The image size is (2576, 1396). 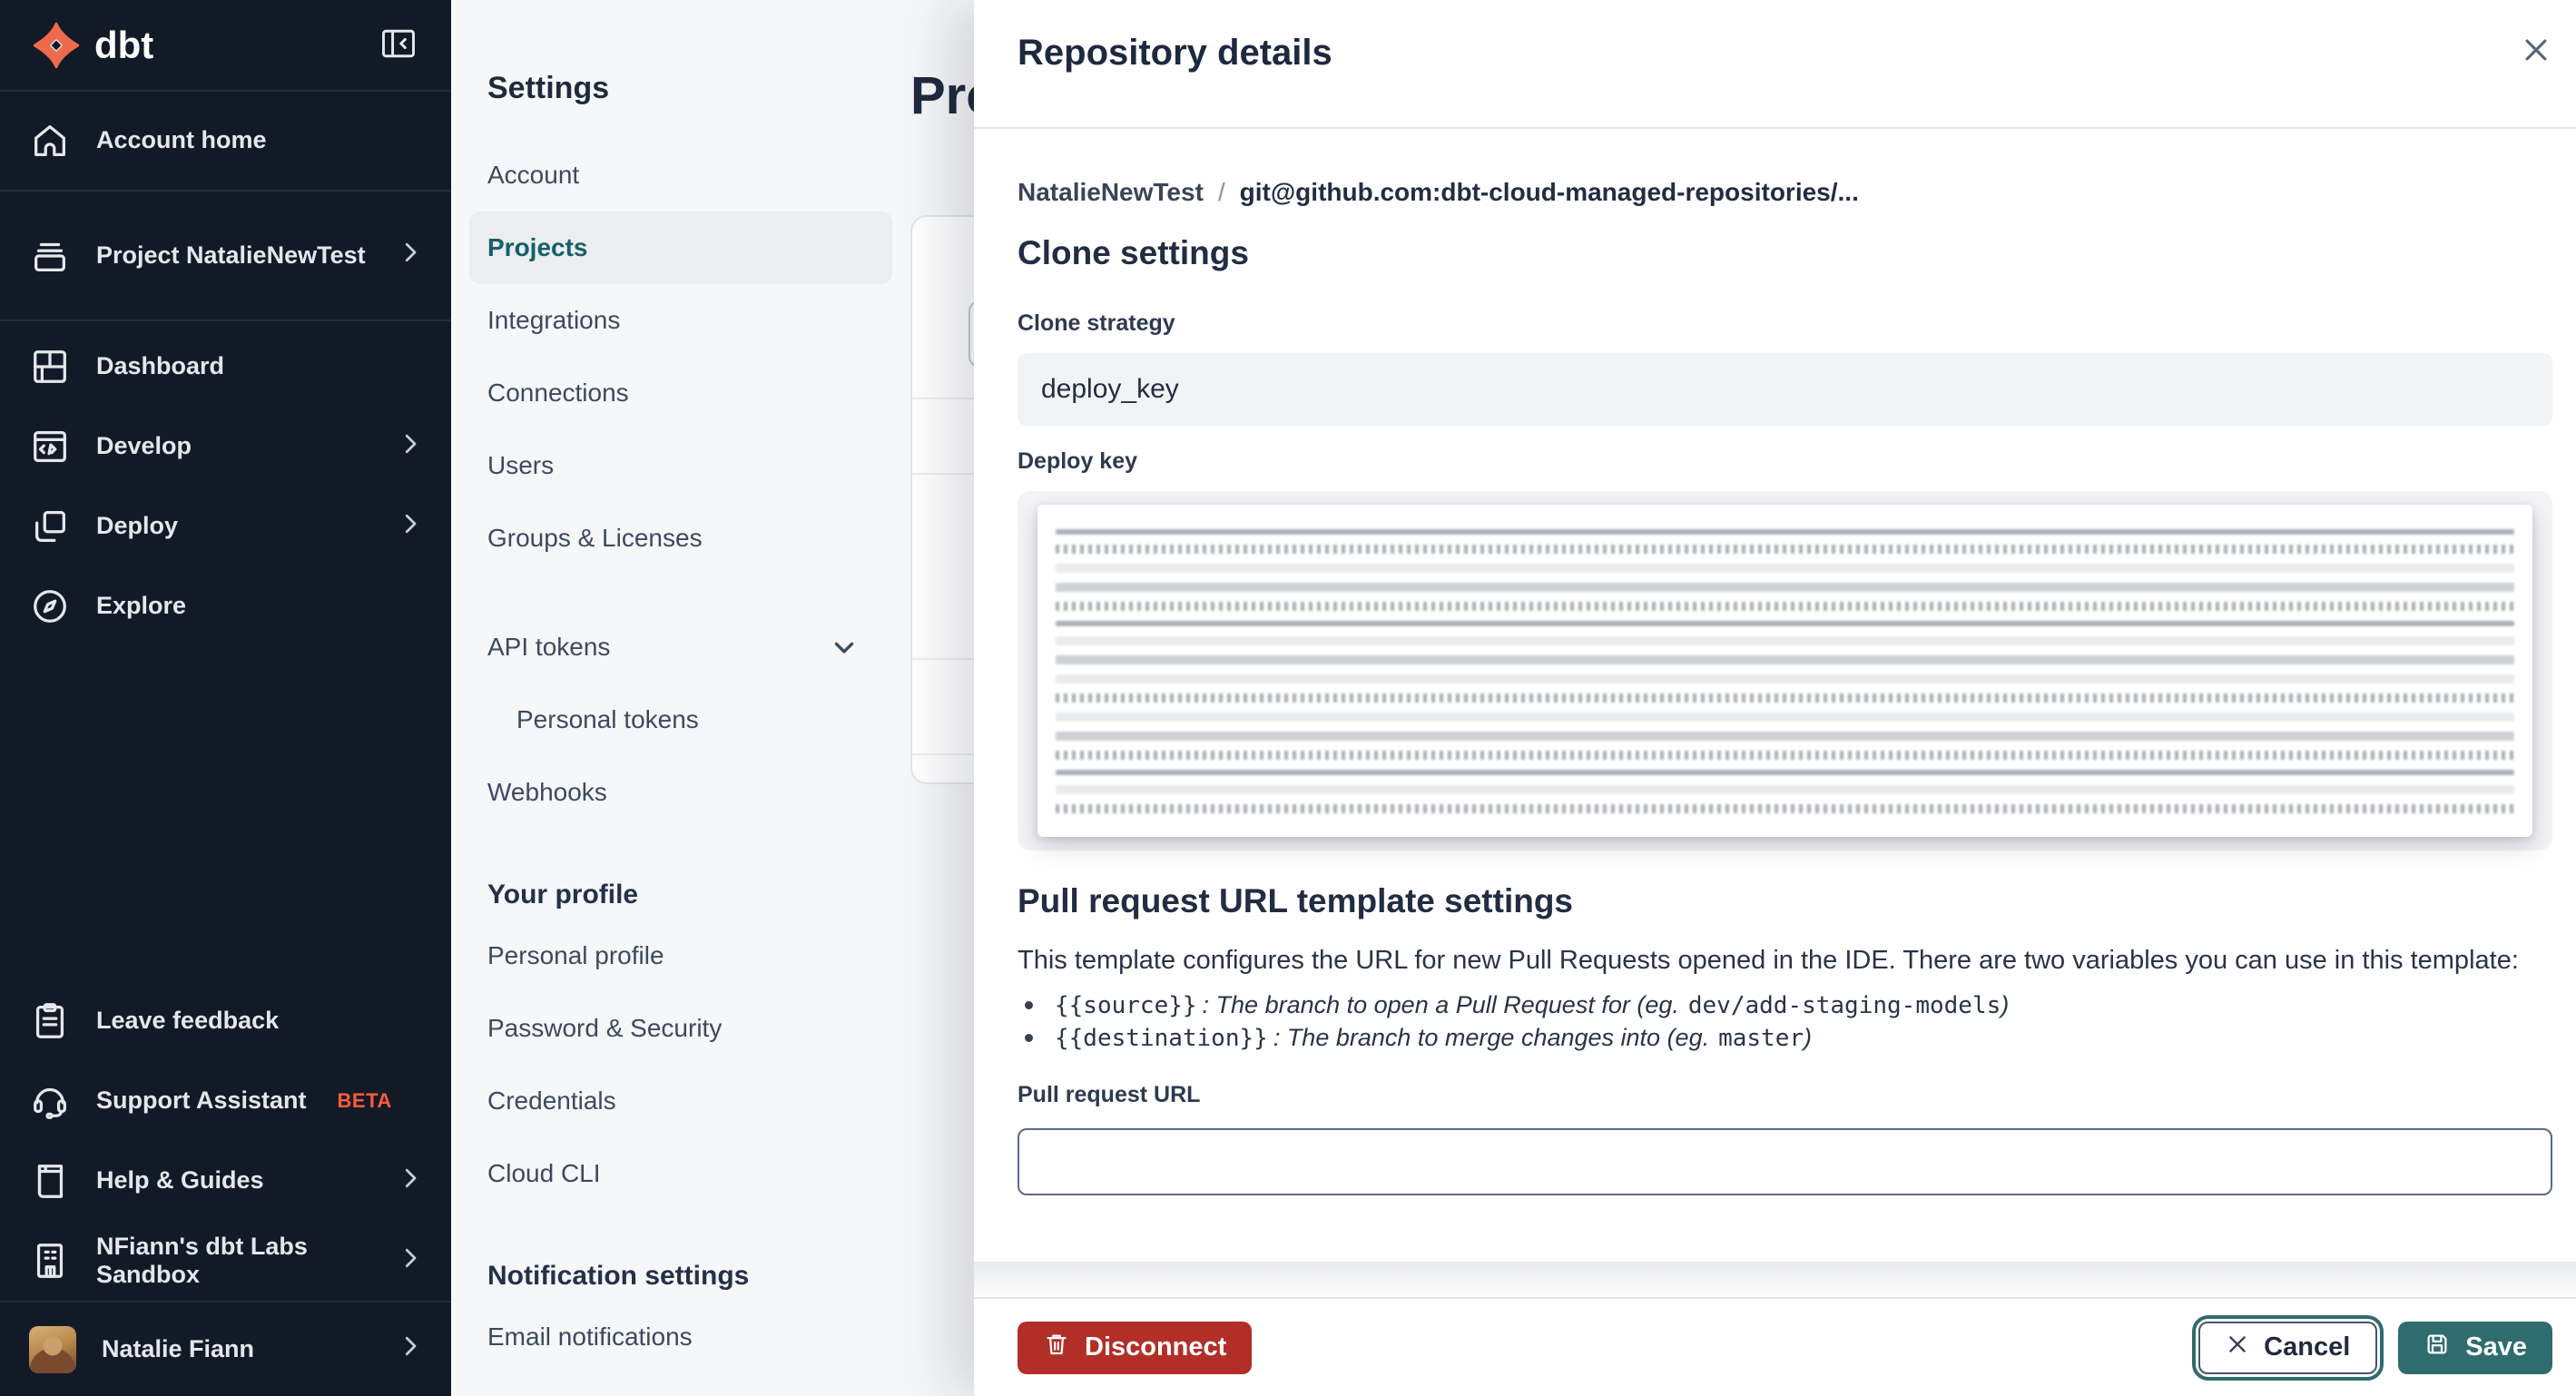 I want to click on sidebar-item-leave-feedback: Leave feedback, so click(x=225, y=1021).